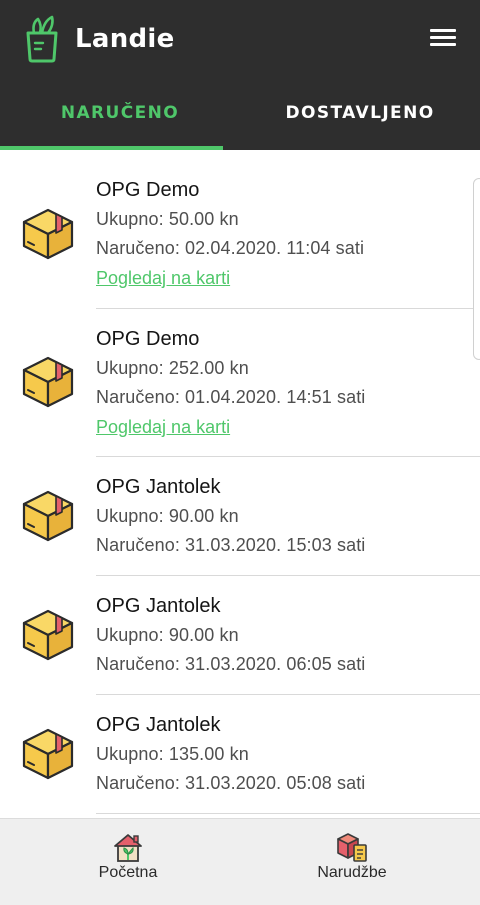 This screenshot has height=905, width=480. I want to click on app-title: Landie, so click(125, 39).